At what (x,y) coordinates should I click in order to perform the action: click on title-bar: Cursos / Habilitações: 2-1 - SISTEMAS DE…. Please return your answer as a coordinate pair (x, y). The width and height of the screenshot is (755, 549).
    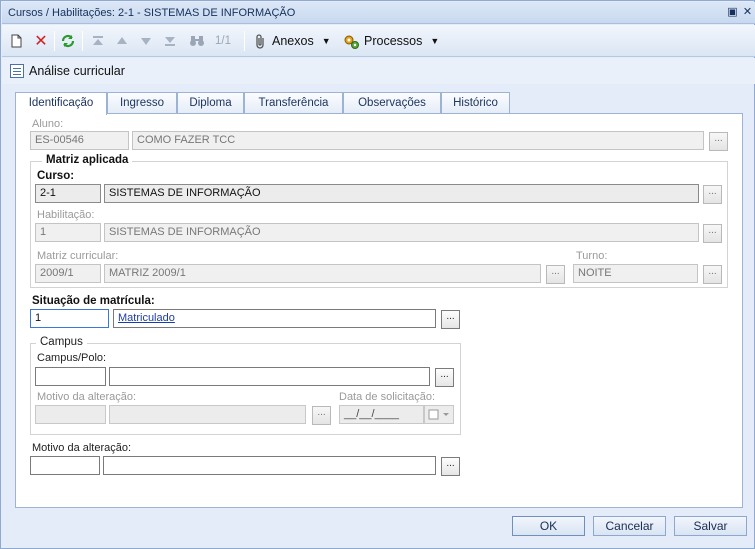
    Looking at the image, I should click on (378, 13).